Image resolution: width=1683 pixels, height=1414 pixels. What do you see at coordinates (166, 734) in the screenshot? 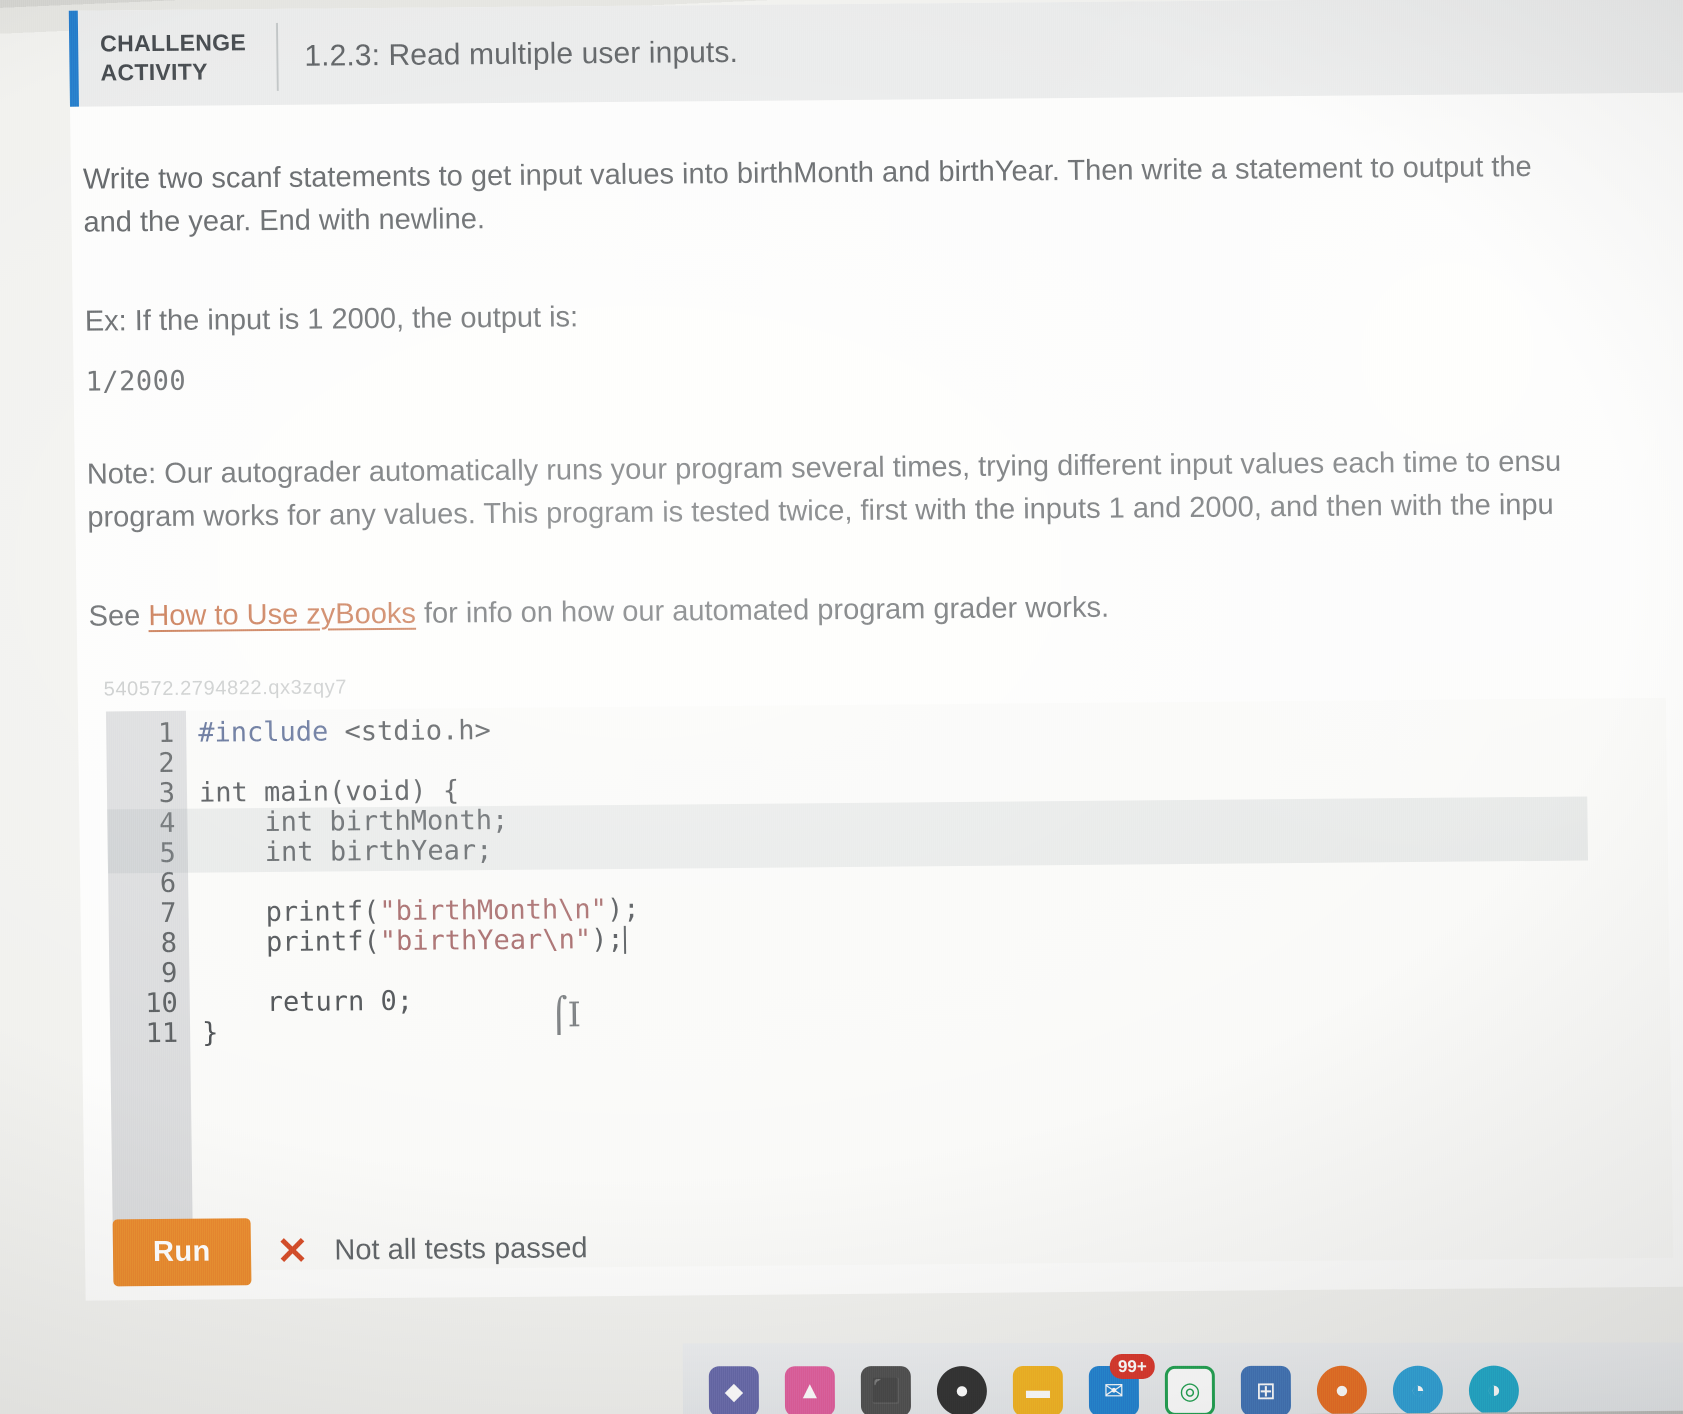
I see `line-number: 1` at bounding box center [166, 734].